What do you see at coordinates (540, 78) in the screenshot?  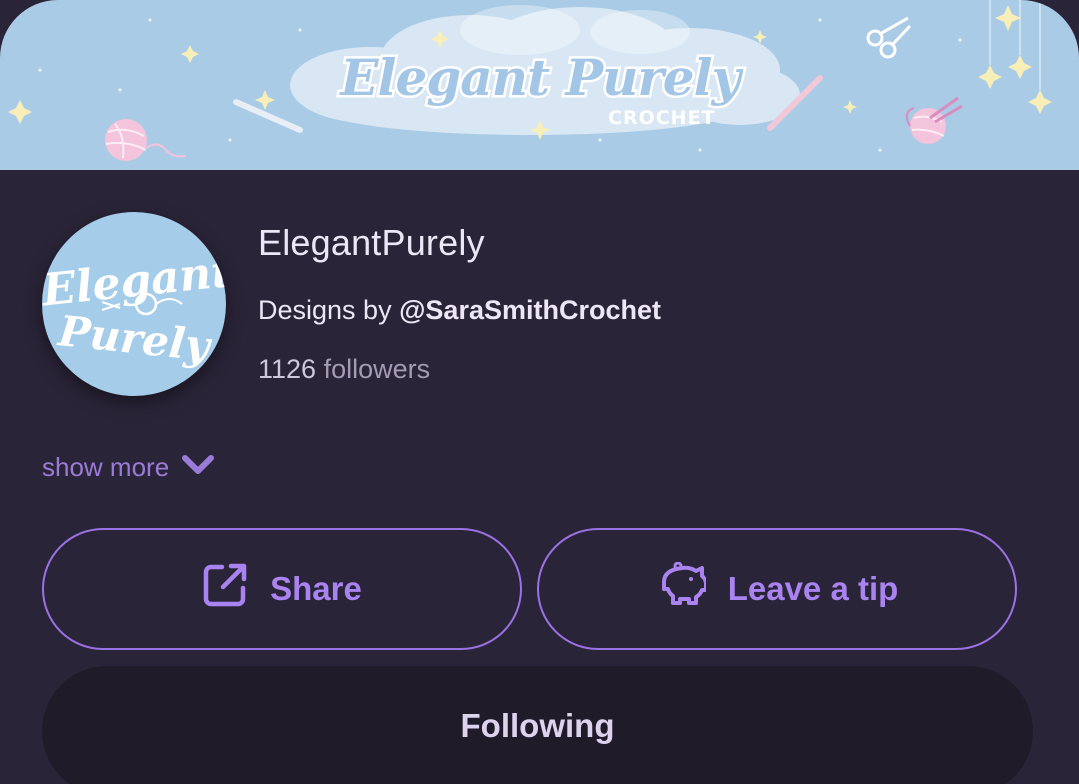 I see `banner-title: Elegant Purely` at bounding box center [540, 78].